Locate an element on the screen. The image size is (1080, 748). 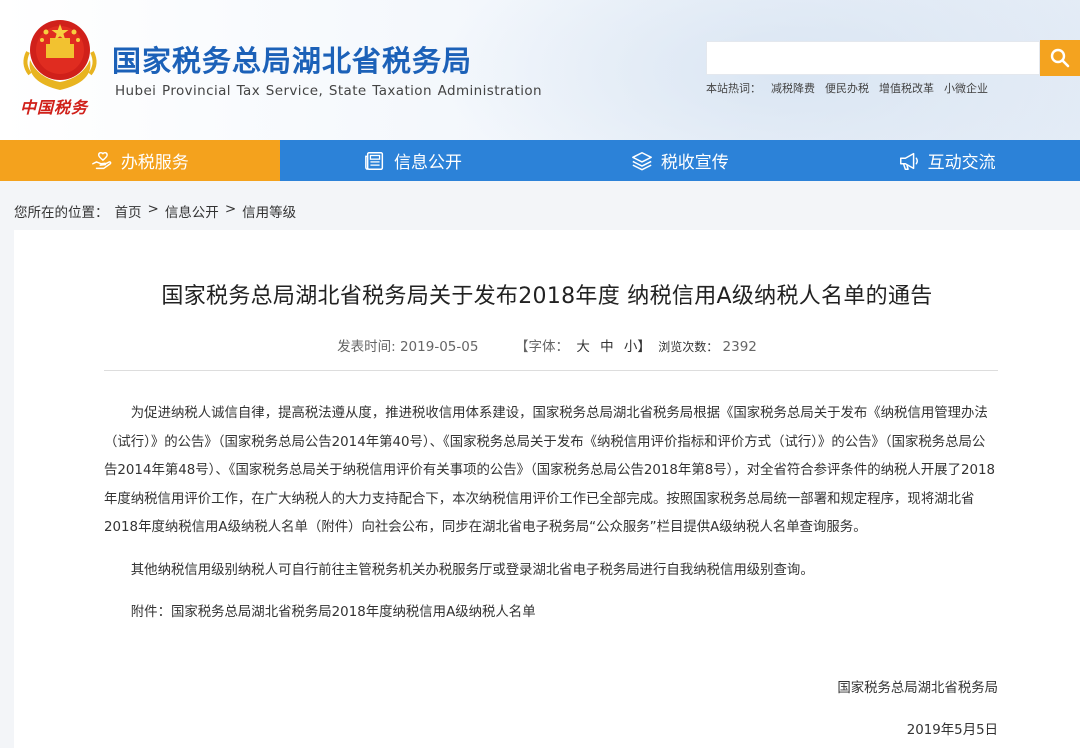
nav-item-information-disclosure: 信息公开 is located at coordinates (413, 160).